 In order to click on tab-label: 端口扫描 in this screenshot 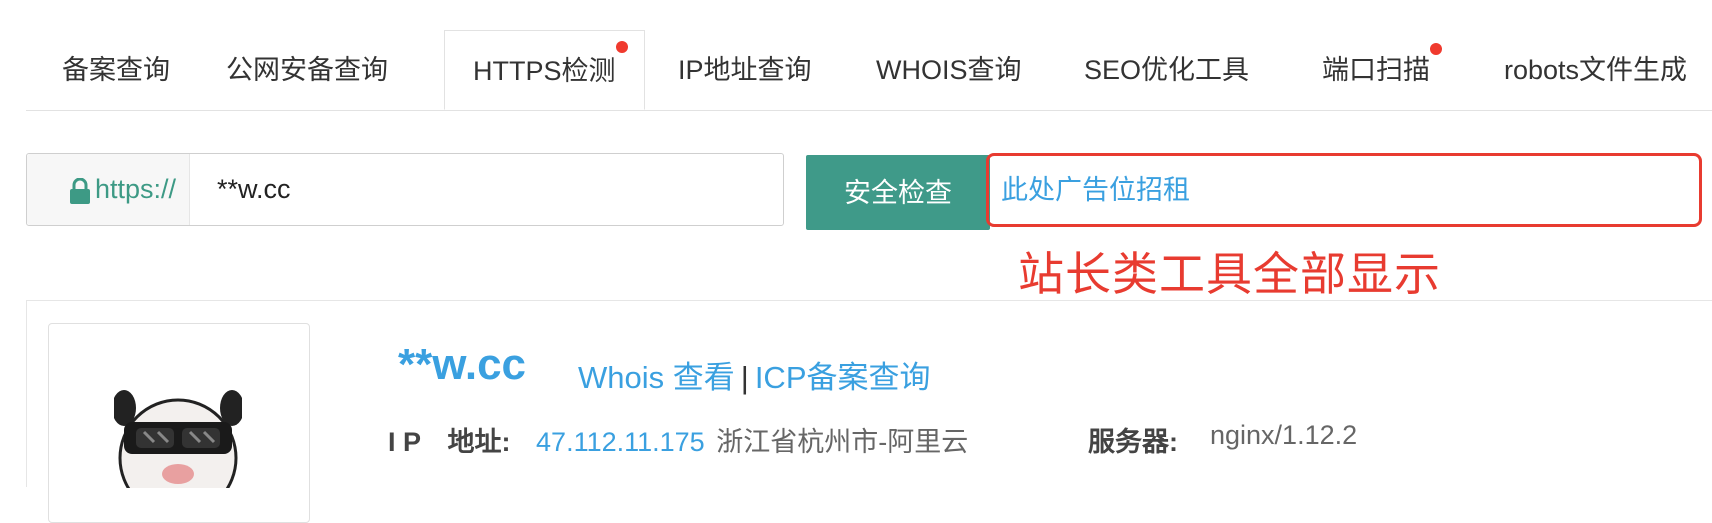, I will do `click(1376, 70)`.